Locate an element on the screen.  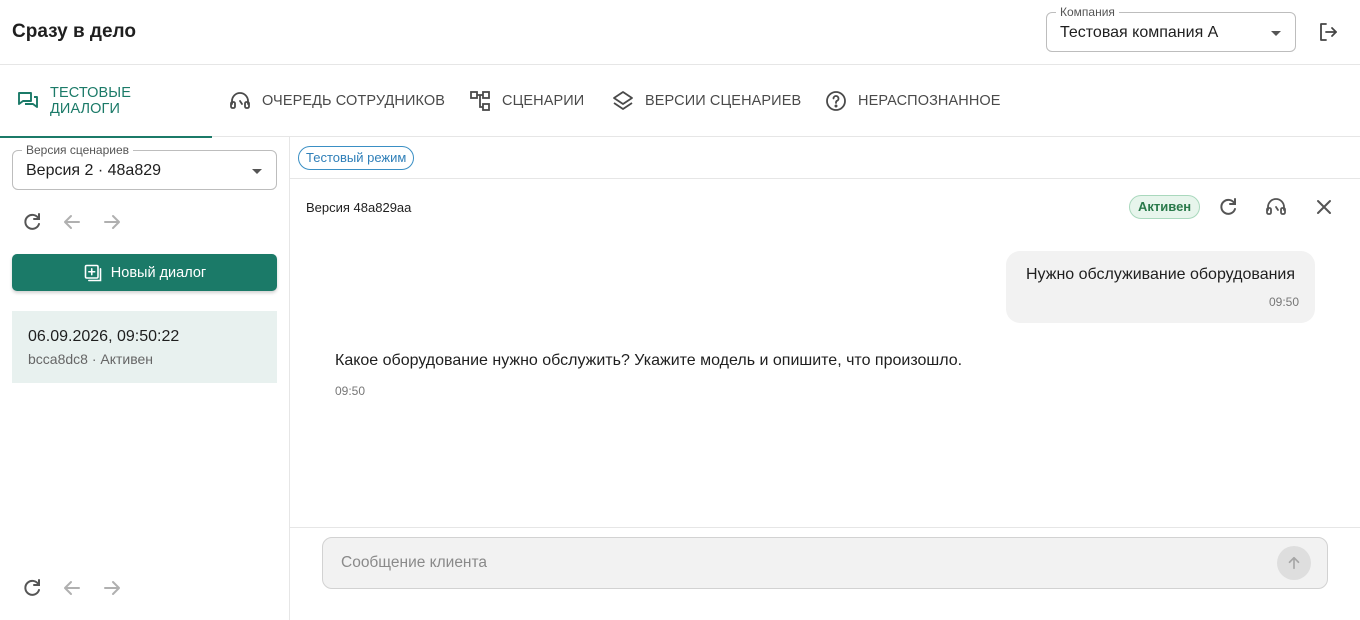
app-title: Сразу в дело is located at coordinates (74, 31).